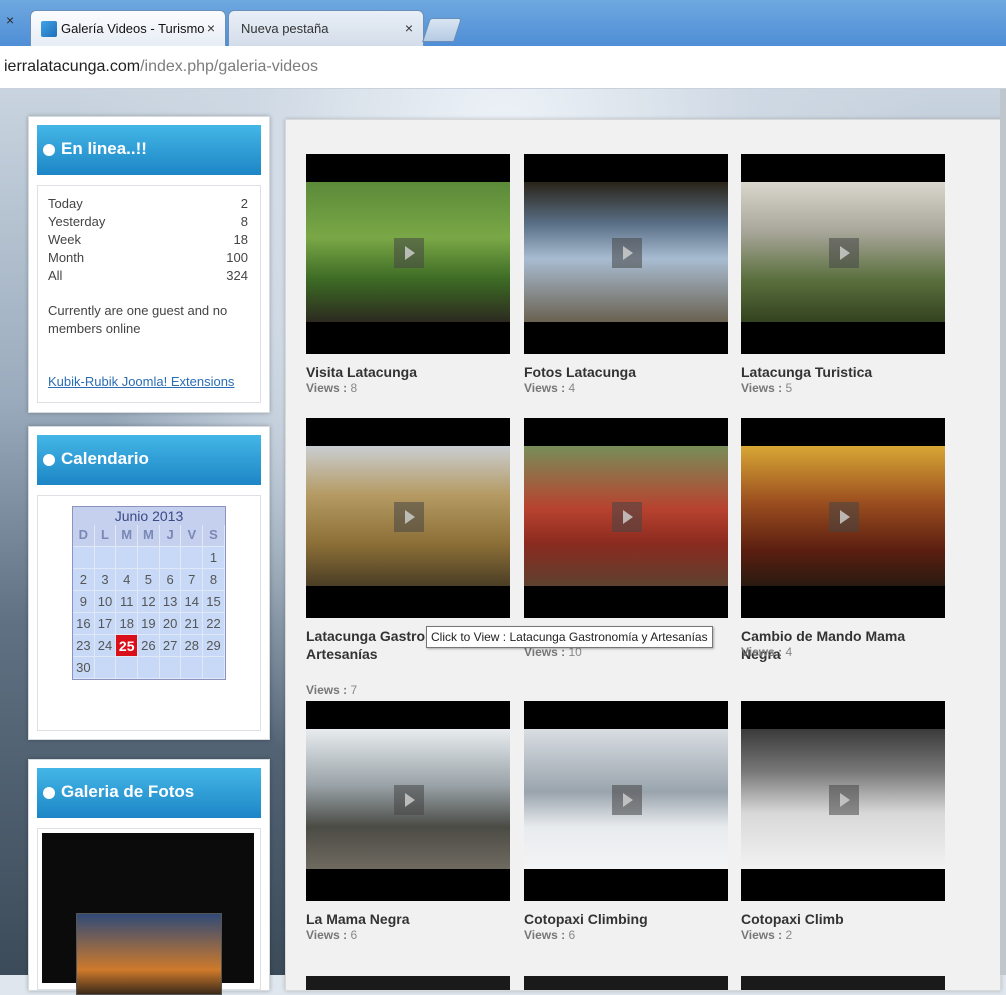 The image size is (1006, 995). What do you see at coordinates (55, 275) in the screenshot?
I see `stat-label: All` at bounding box center [55, 275].